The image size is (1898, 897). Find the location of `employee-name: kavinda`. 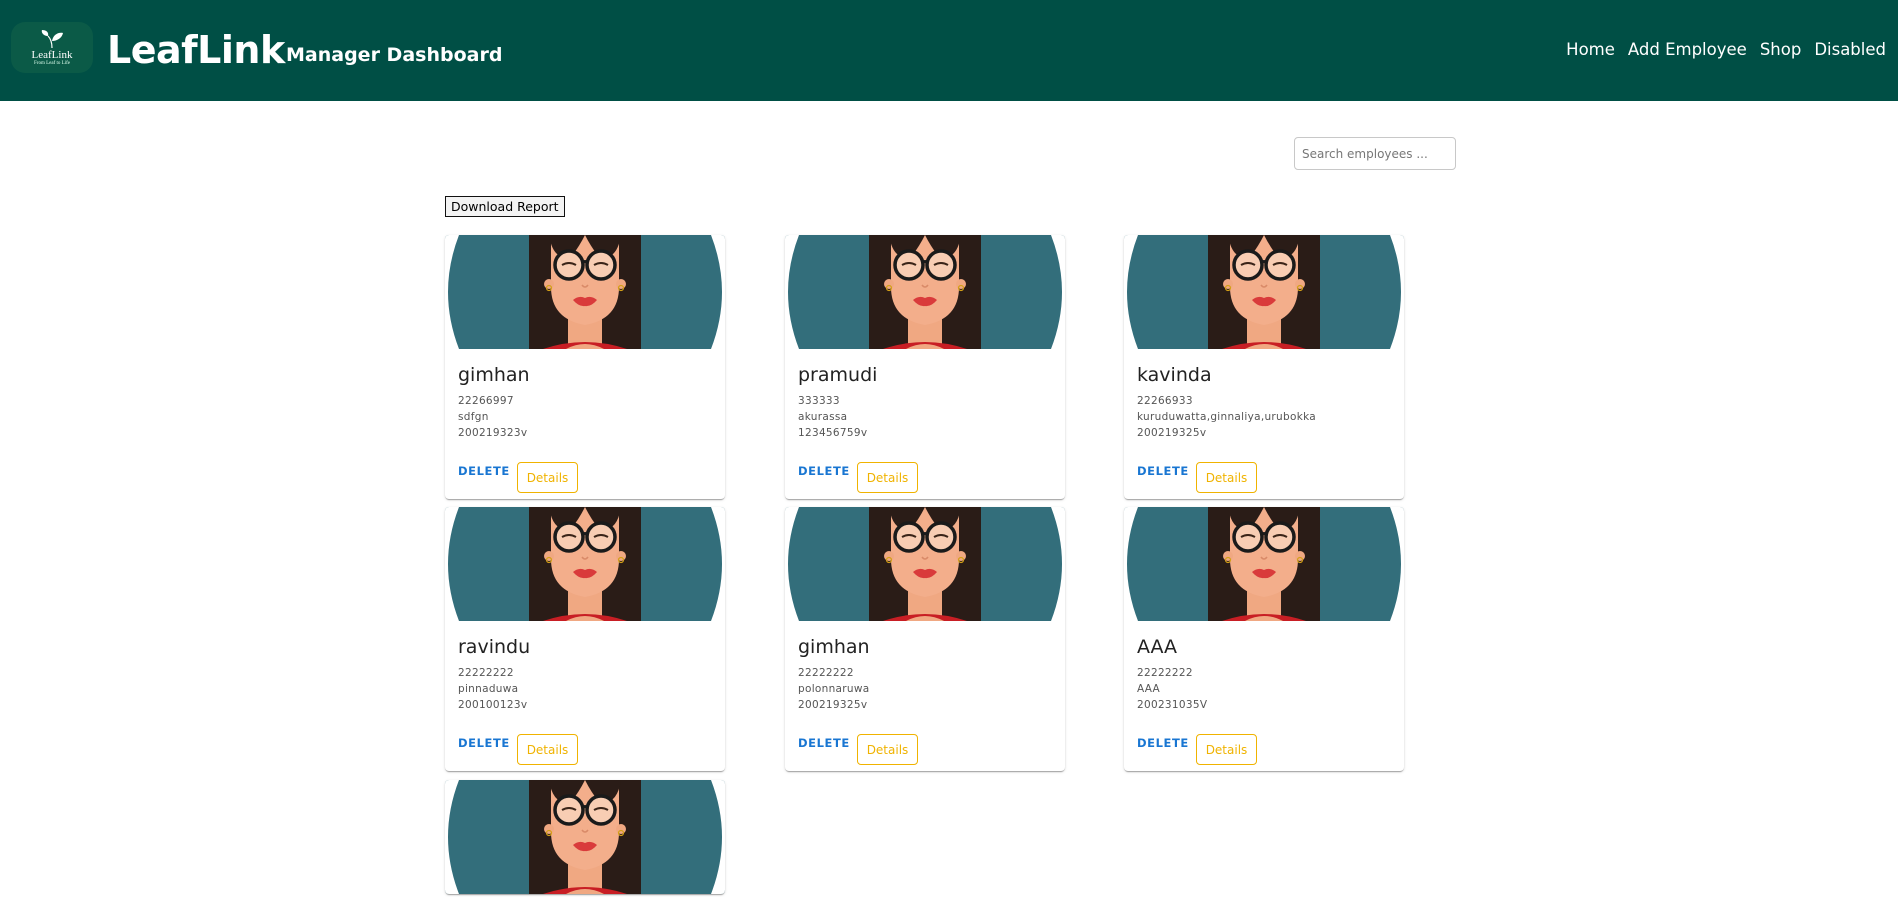

employee-name: kavinda is located at coordinates (1174, 375).